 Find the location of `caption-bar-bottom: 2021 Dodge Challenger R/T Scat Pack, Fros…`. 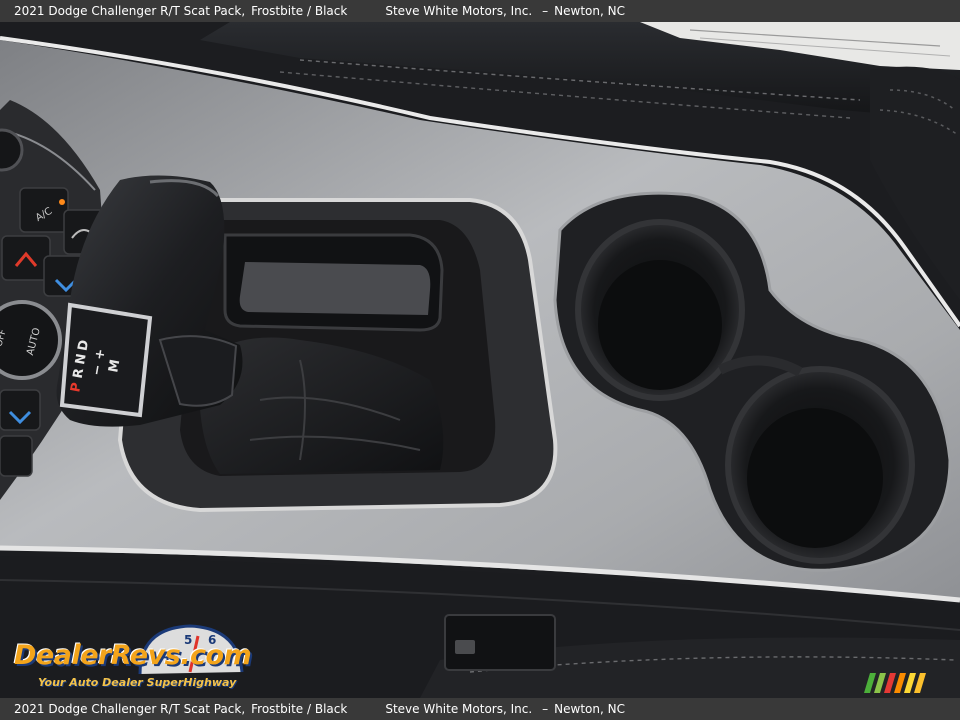

caption-bar-bottom: 2021 Dodge Challenger R/T Scat Pack, Fros… is located at coordinates (480, 709).